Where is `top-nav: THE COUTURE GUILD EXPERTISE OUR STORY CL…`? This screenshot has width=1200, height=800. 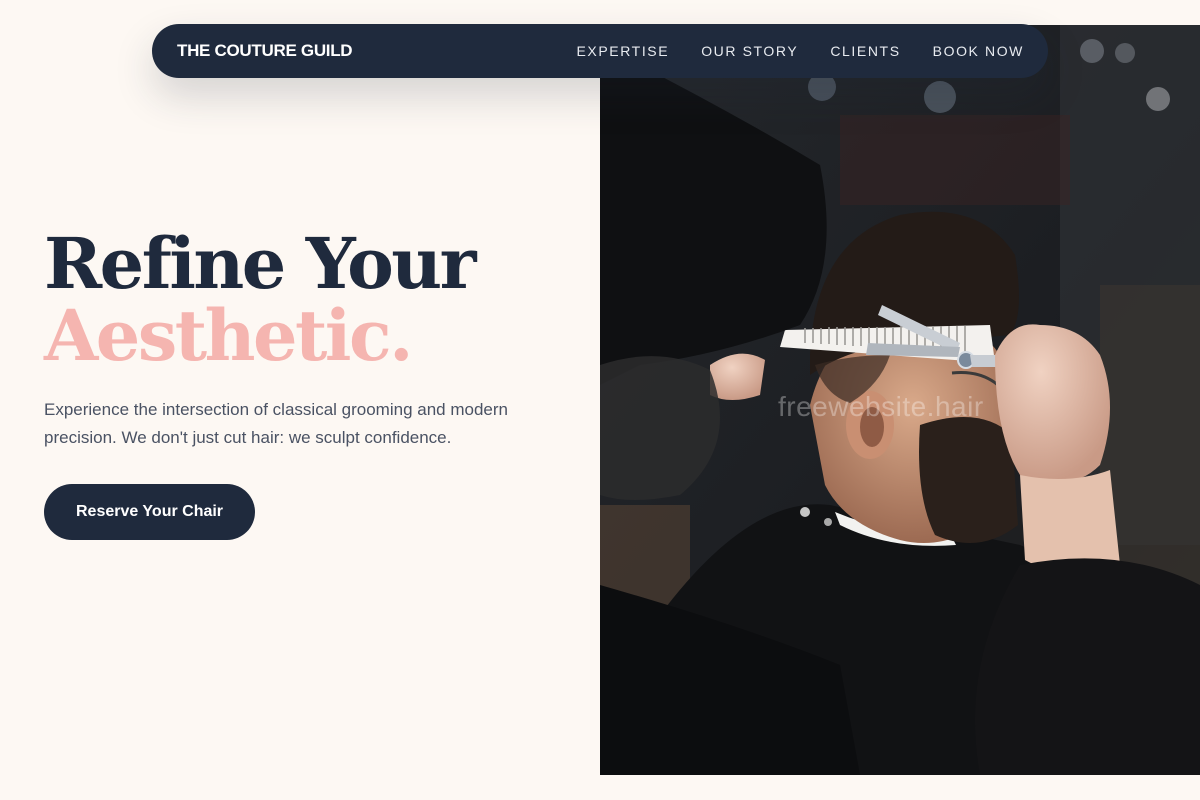
top-nav: THE COUTURE GUILD EXPERTISE OUR STORY CL… is located at coordinates (600, 51).